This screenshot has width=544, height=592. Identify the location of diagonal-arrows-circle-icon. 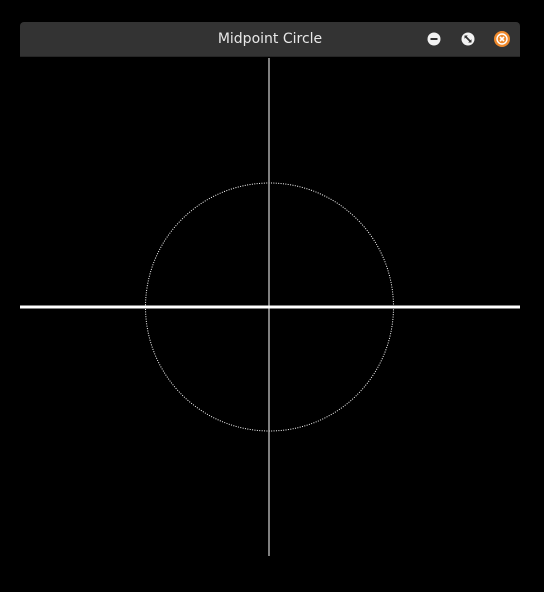
(468, 39).